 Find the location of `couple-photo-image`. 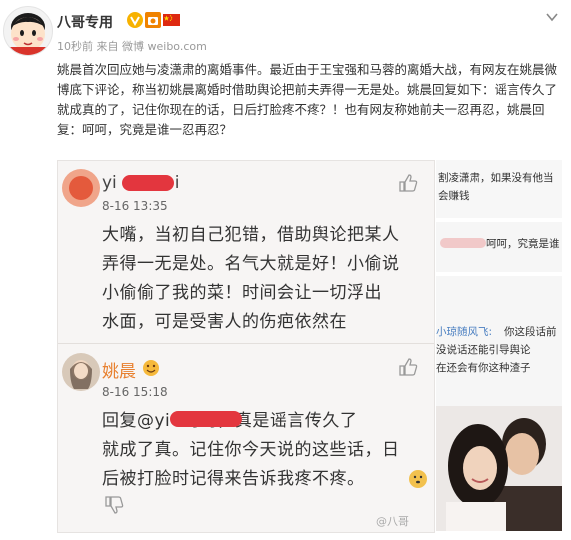

couple-photo-image is located at coordinates (499, 468).